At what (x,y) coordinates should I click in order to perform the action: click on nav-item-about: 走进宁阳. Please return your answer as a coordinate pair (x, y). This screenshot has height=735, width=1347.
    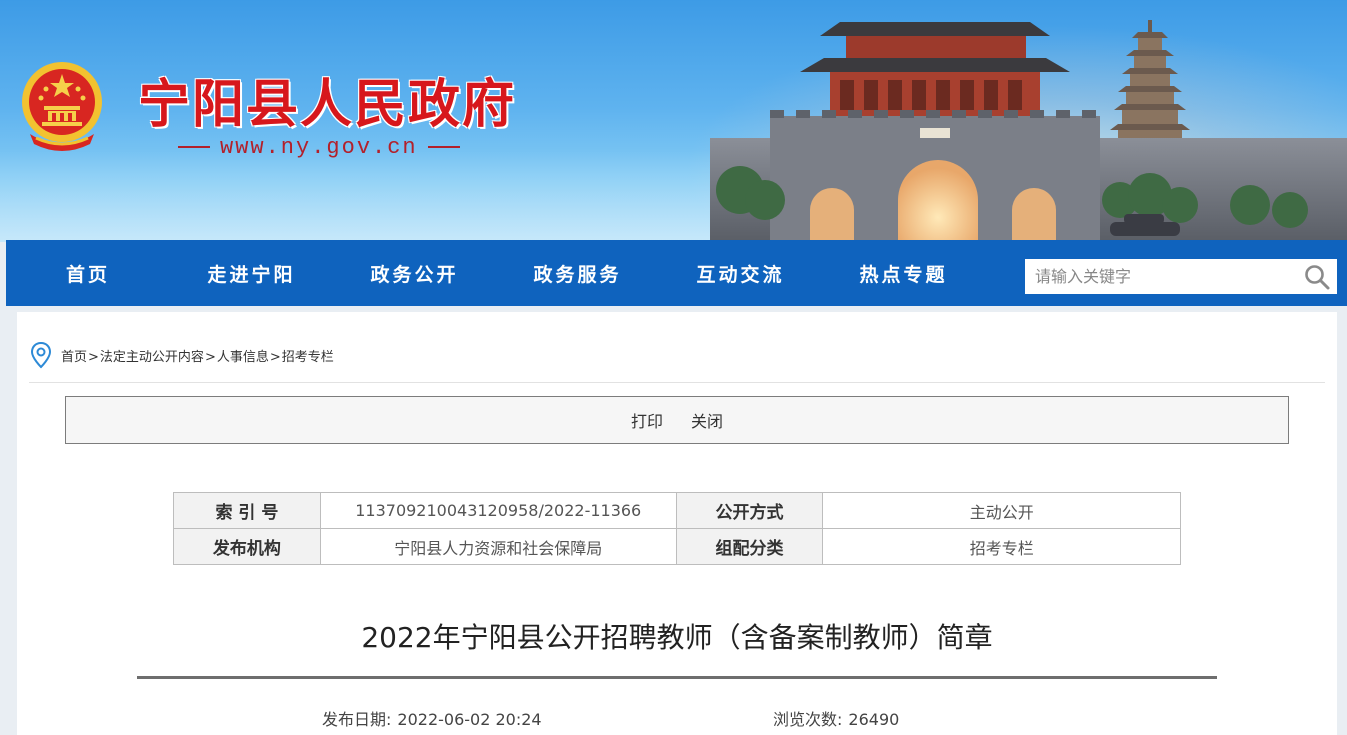
    Looking at the image, I should click on (251, 273).